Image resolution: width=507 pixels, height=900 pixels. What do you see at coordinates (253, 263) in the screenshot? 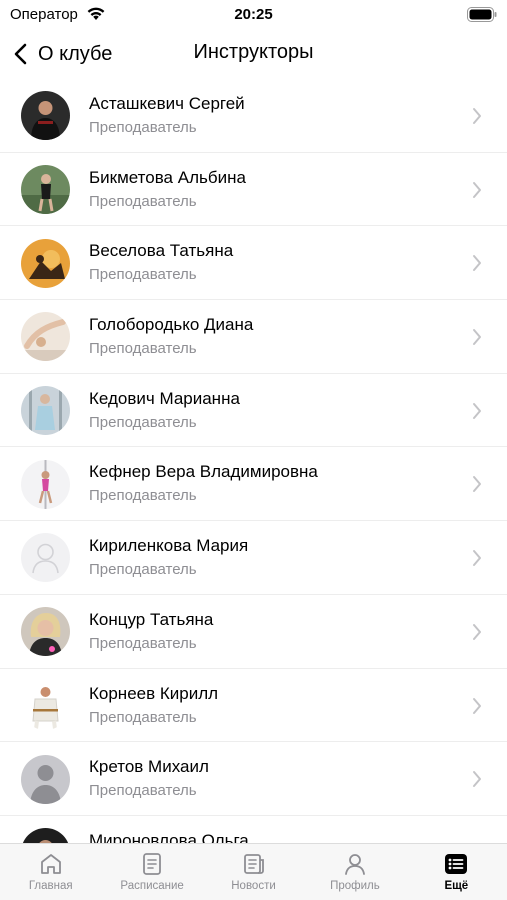
I see `instructor-row: Веселова Татьяна Преподаватель` at bounding box center [253, 263].